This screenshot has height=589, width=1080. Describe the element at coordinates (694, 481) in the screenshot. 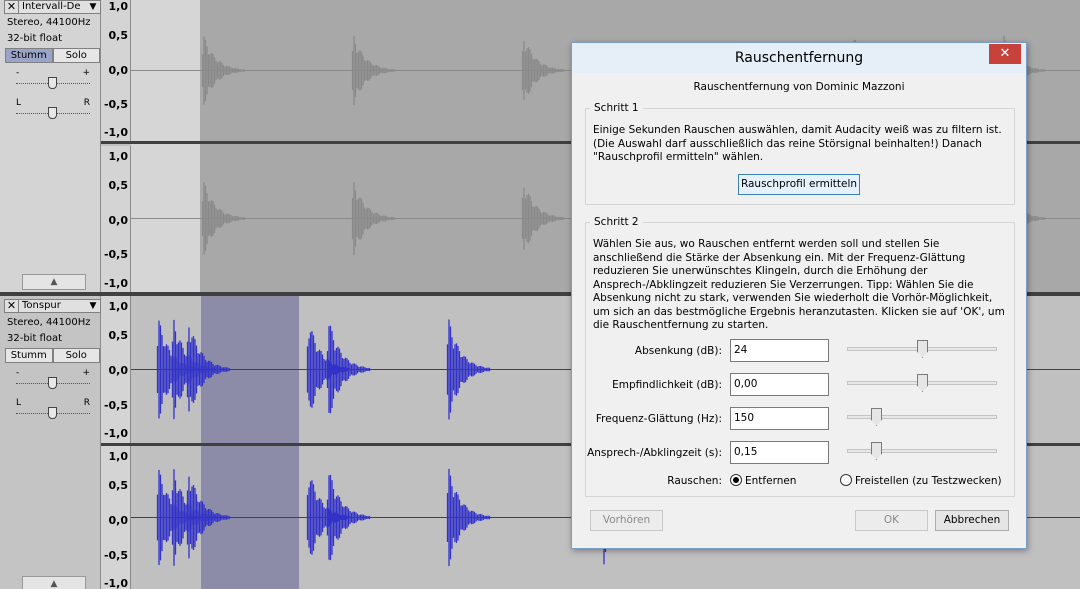

I see `noise-label: Rauschen:` at that location.